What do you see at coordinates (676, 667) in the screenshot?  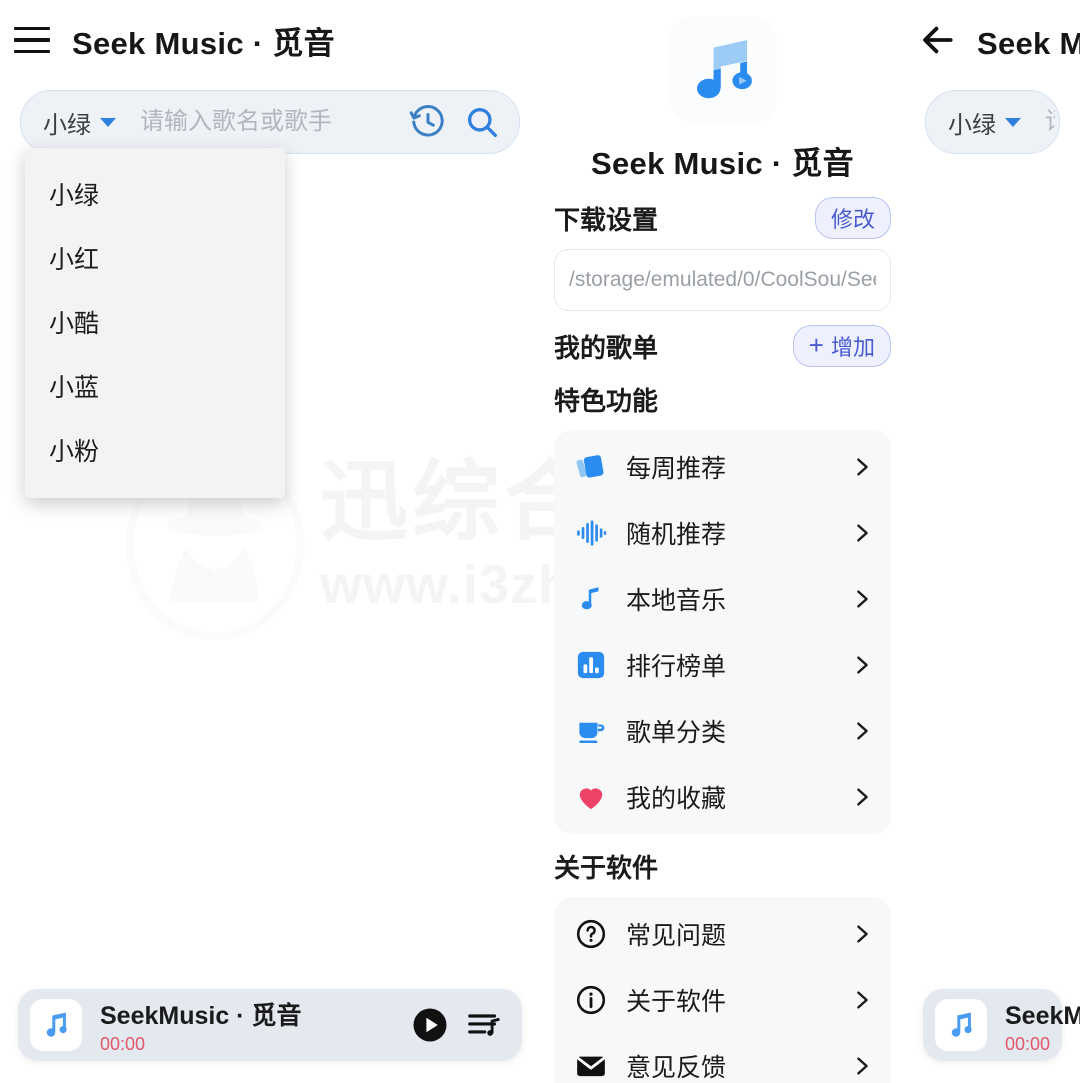 I see `feature-label: 排行榜单` at bounding box center [676, 667].